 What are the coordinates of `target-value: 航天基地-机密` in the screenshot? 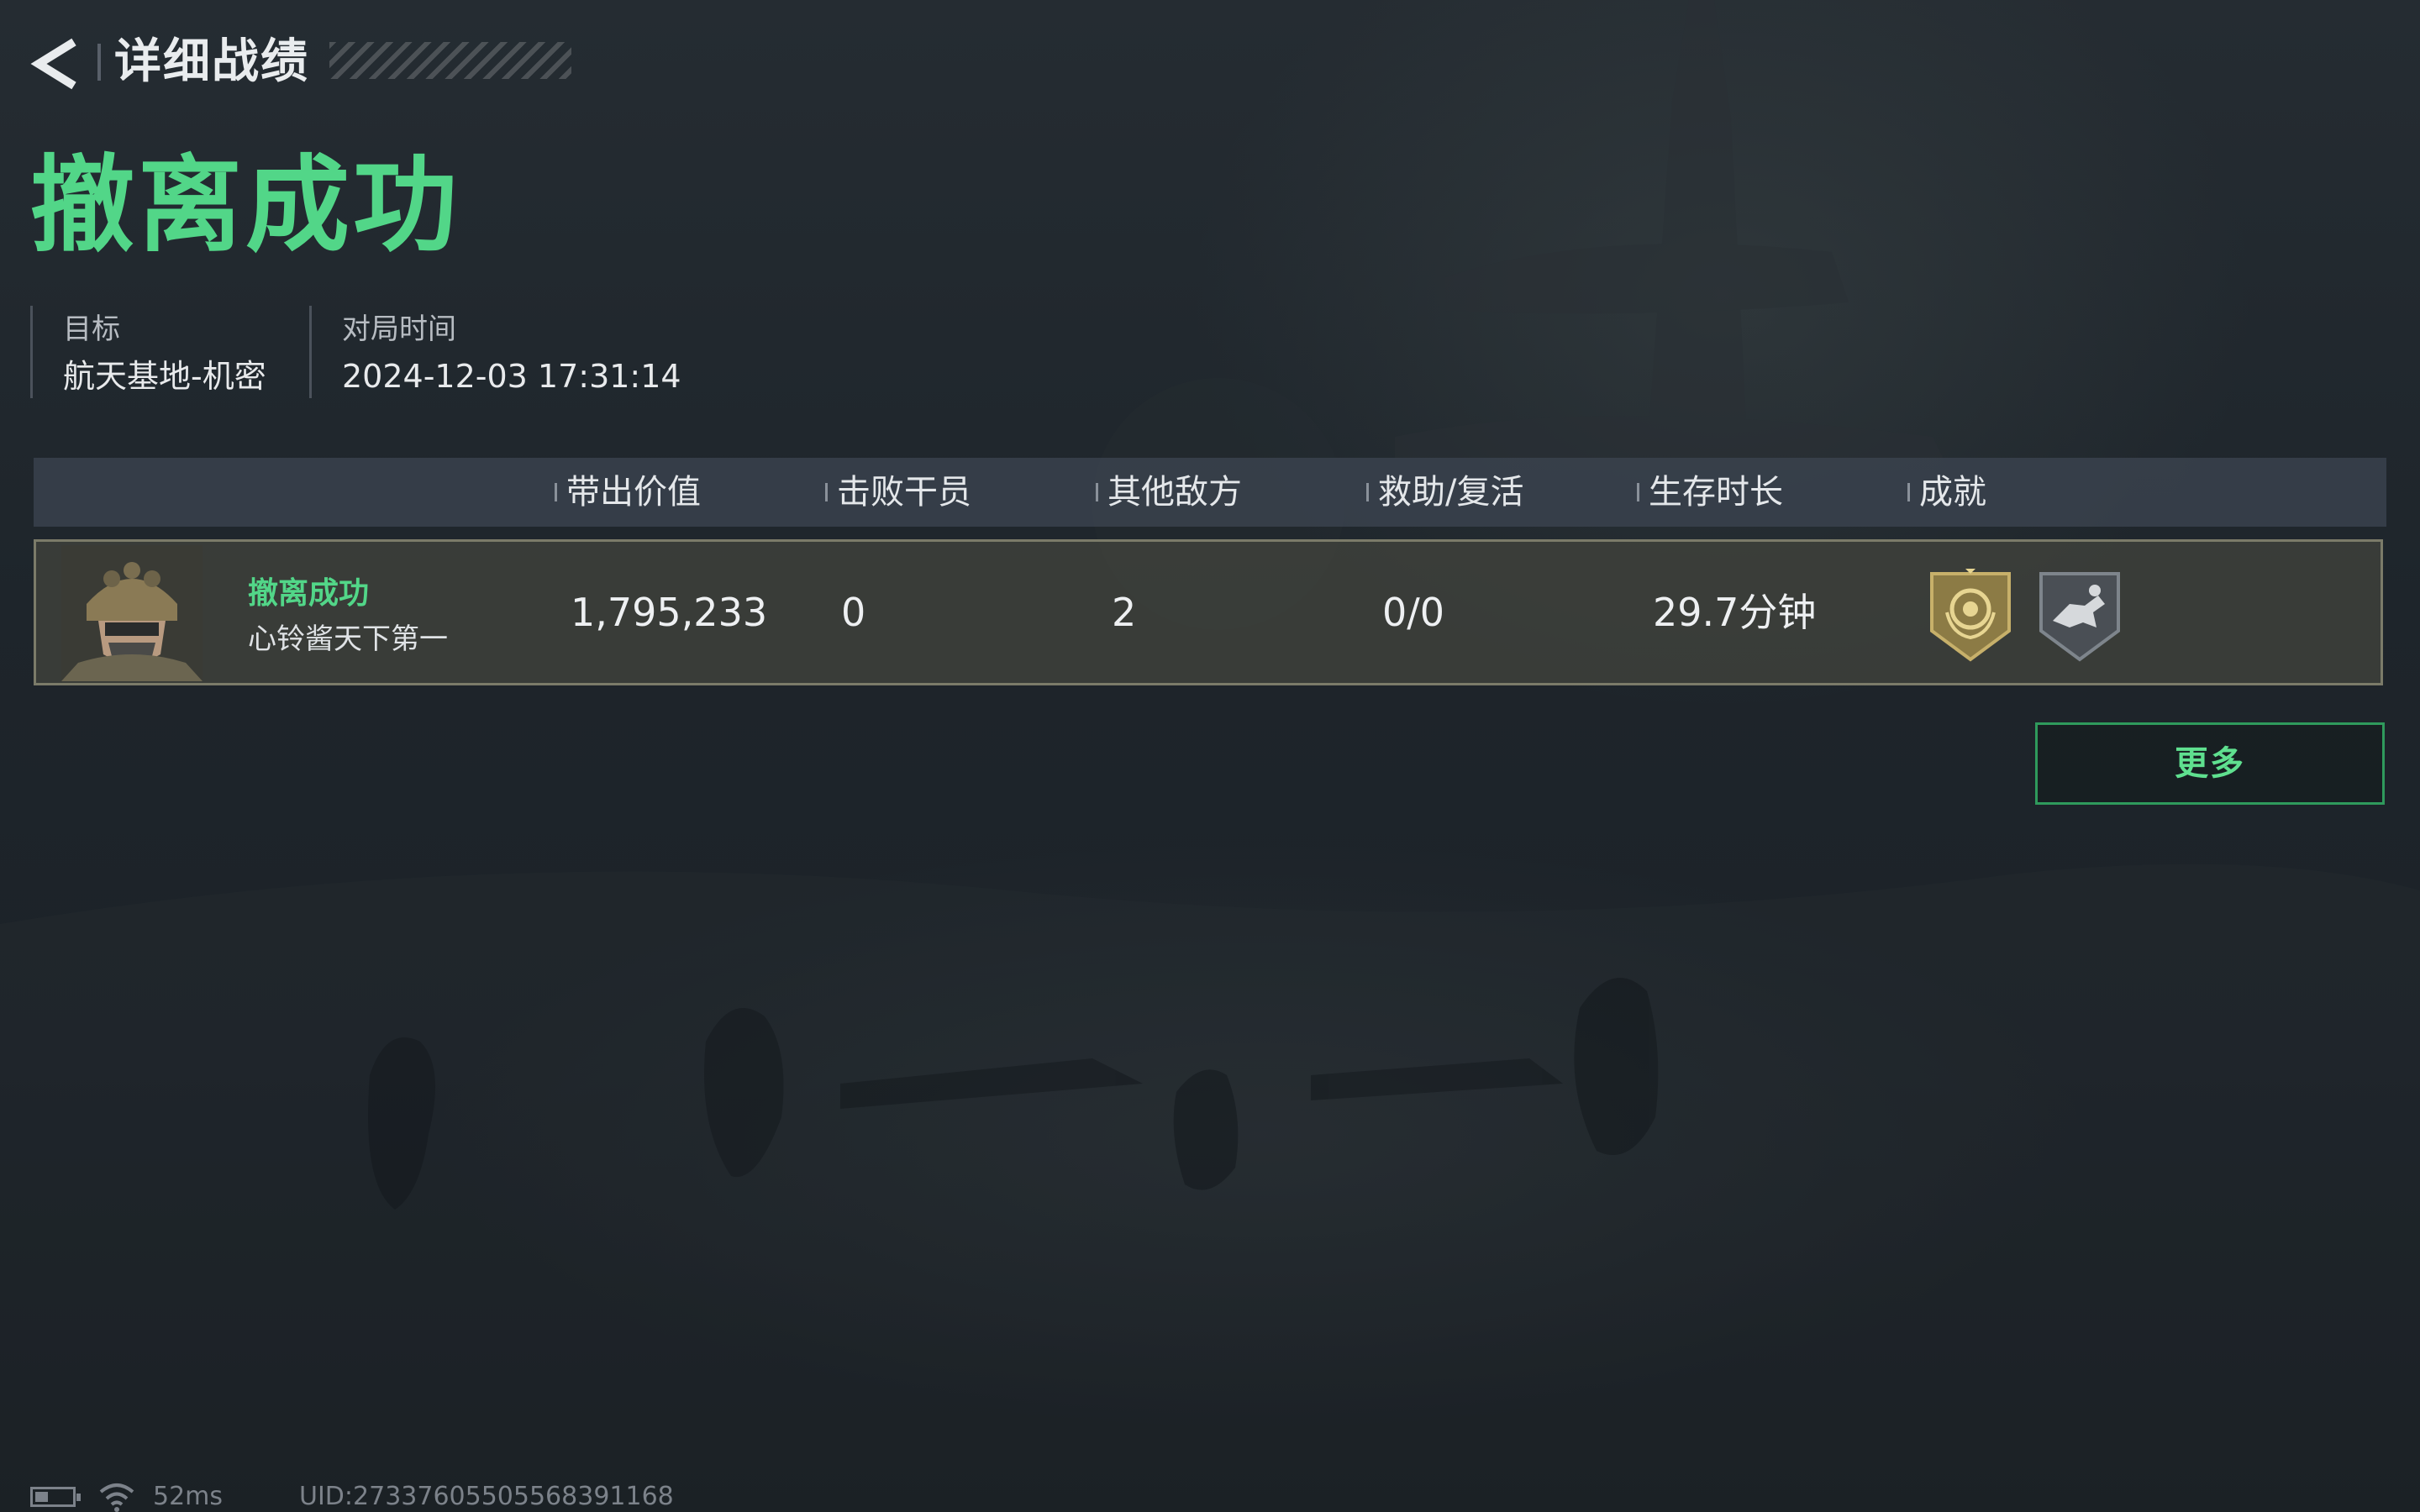 It's located at (165, 376).